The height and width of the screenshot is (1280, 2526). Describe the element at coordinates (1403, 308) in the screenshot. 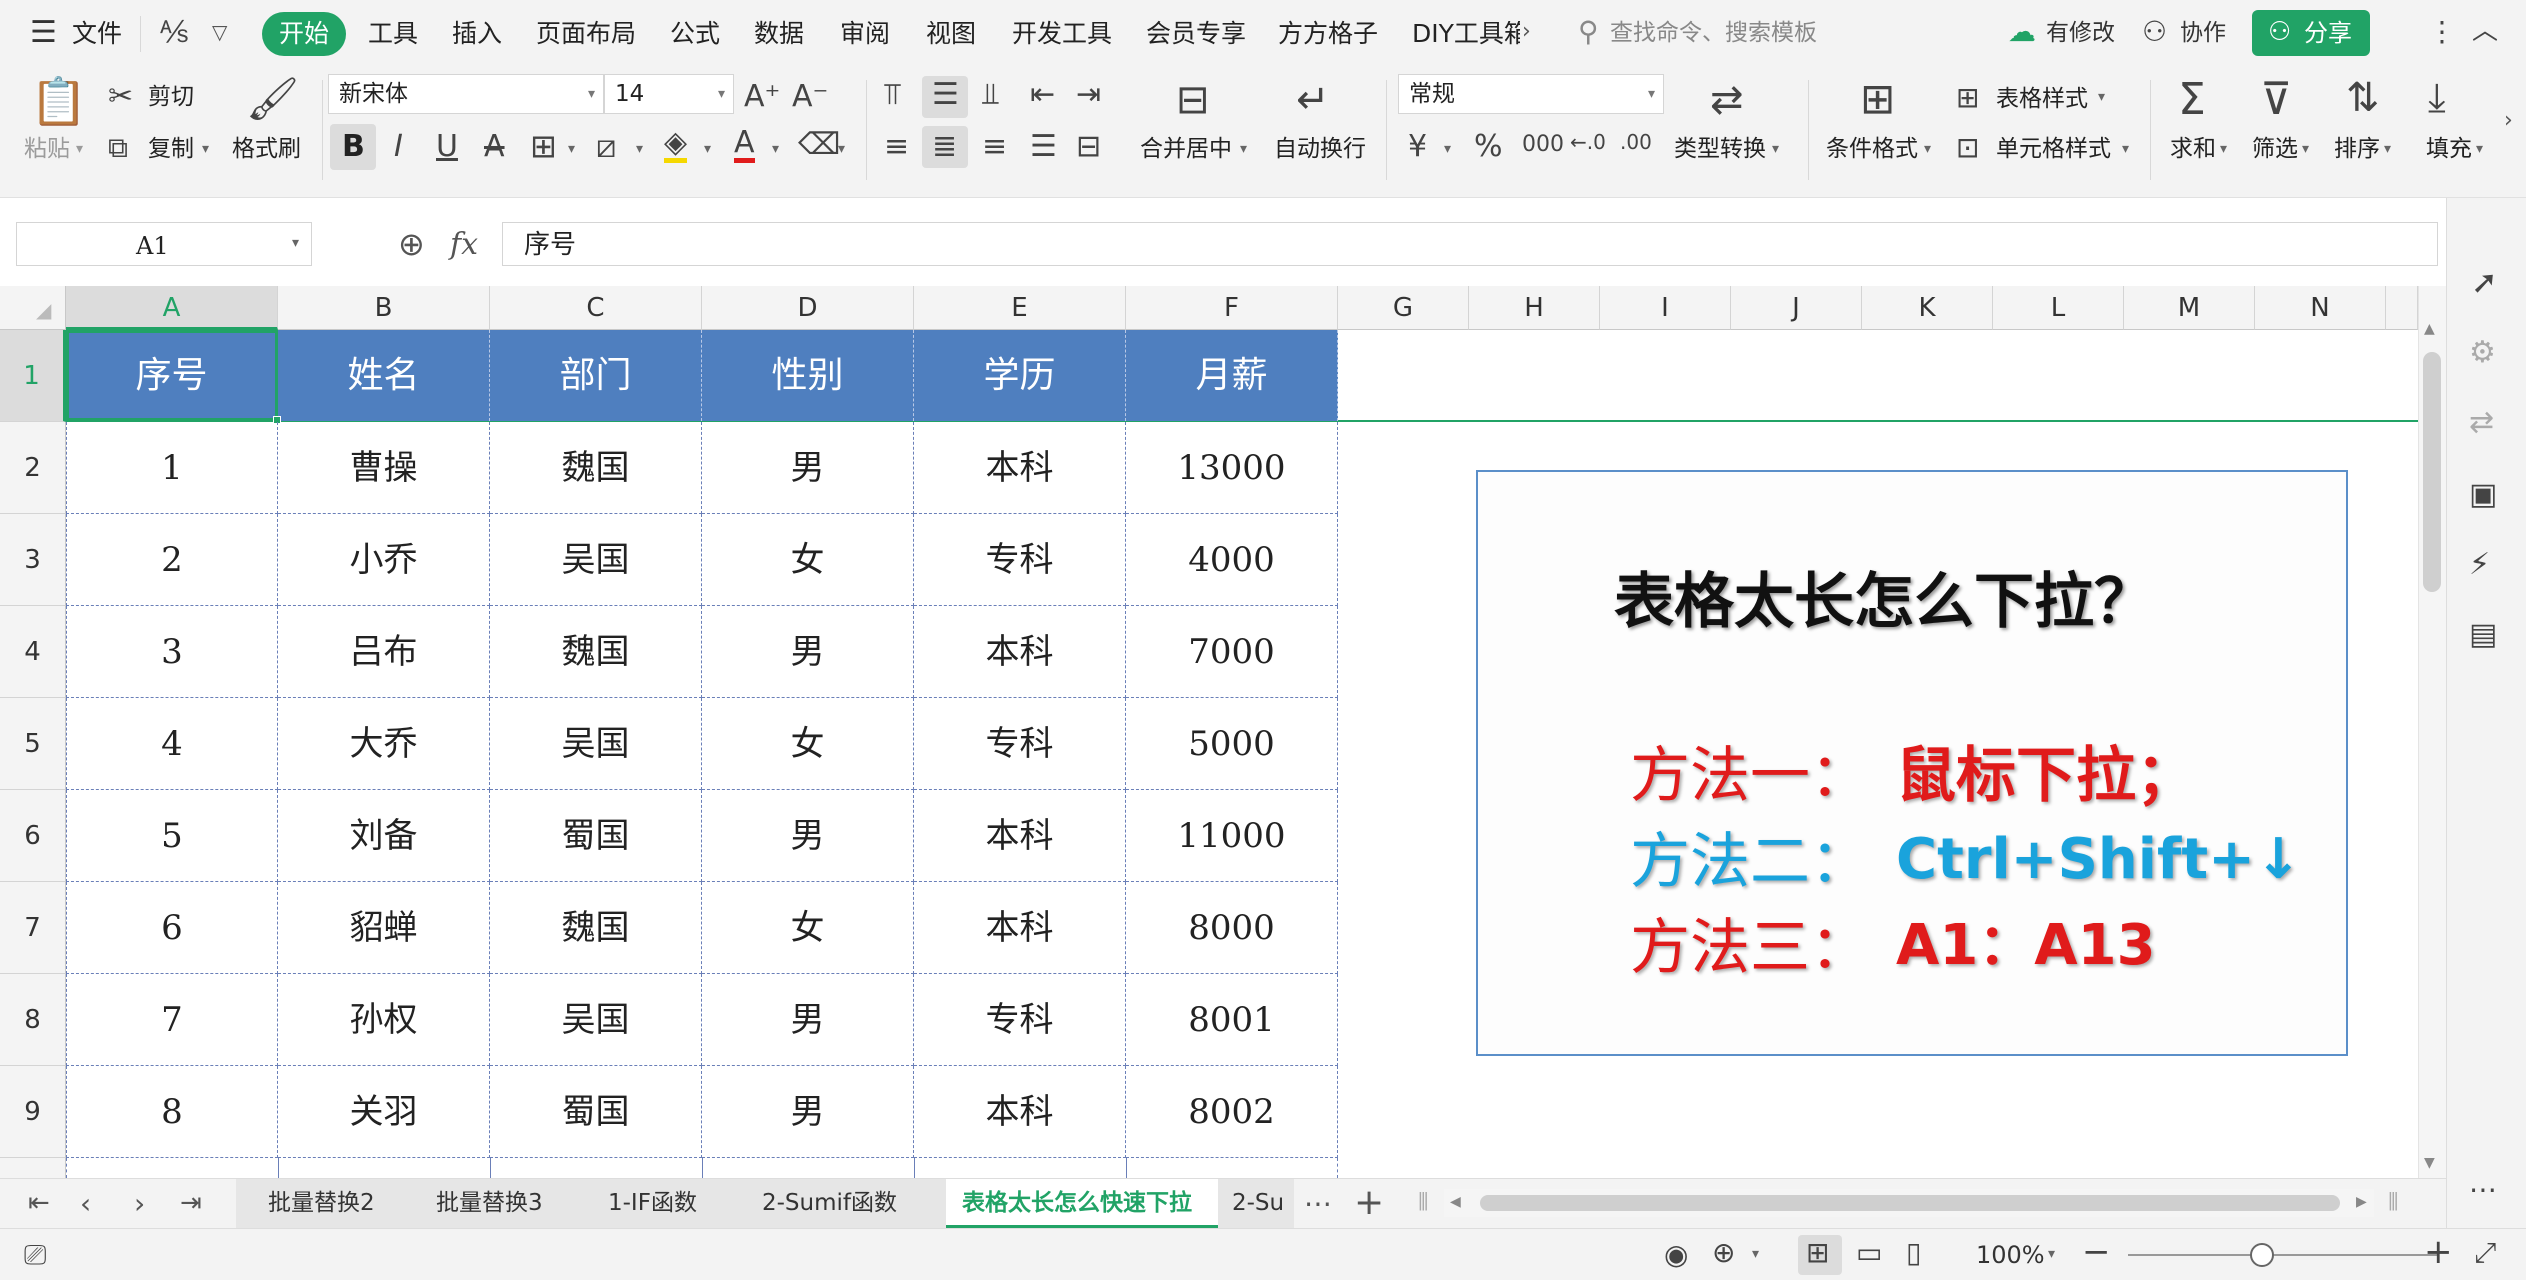

I see `col-header-g: G` at that location.